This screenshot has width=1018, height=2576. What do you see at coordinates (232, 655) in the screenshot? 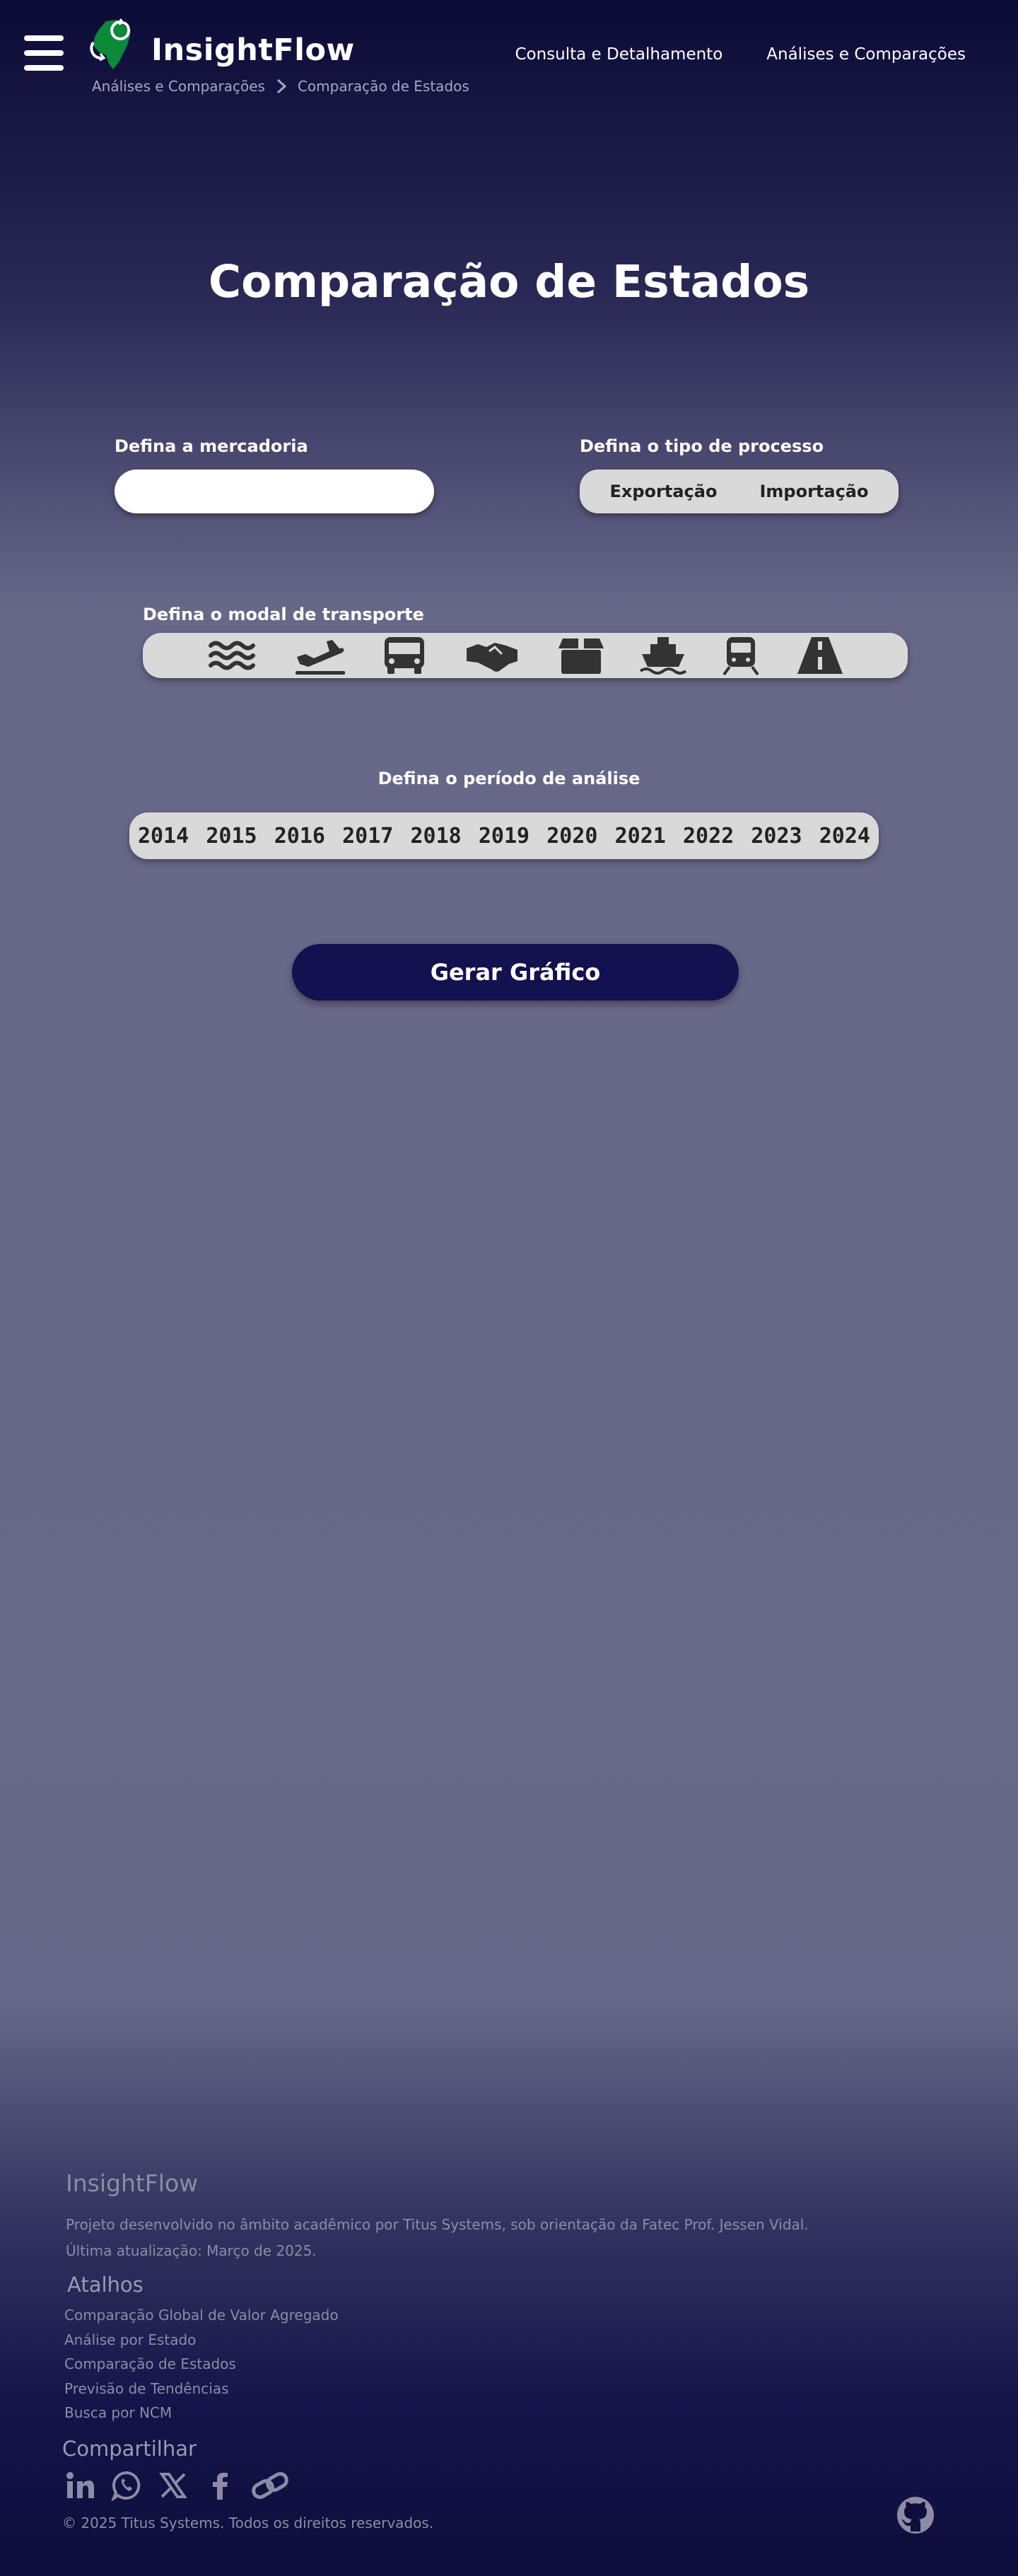
I see `waves-icon` at bounding box center [232, 655].